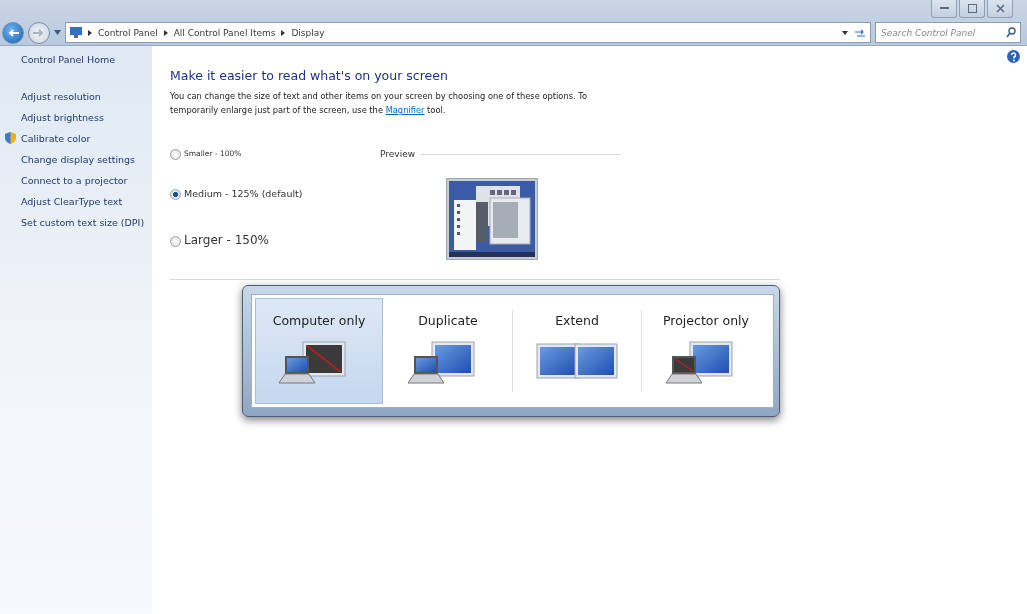 The width and height of the screenshot is (1027, 614). I want to click on magnifier-link: Magnifier, so click(405, 110).